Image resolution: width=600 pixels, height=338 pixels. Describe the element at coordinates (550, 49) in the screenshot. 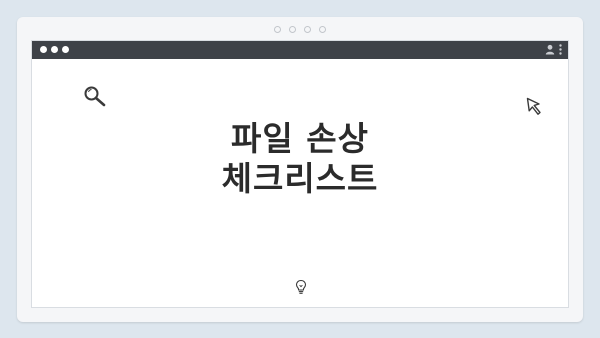

I see `user-icon` at that location.